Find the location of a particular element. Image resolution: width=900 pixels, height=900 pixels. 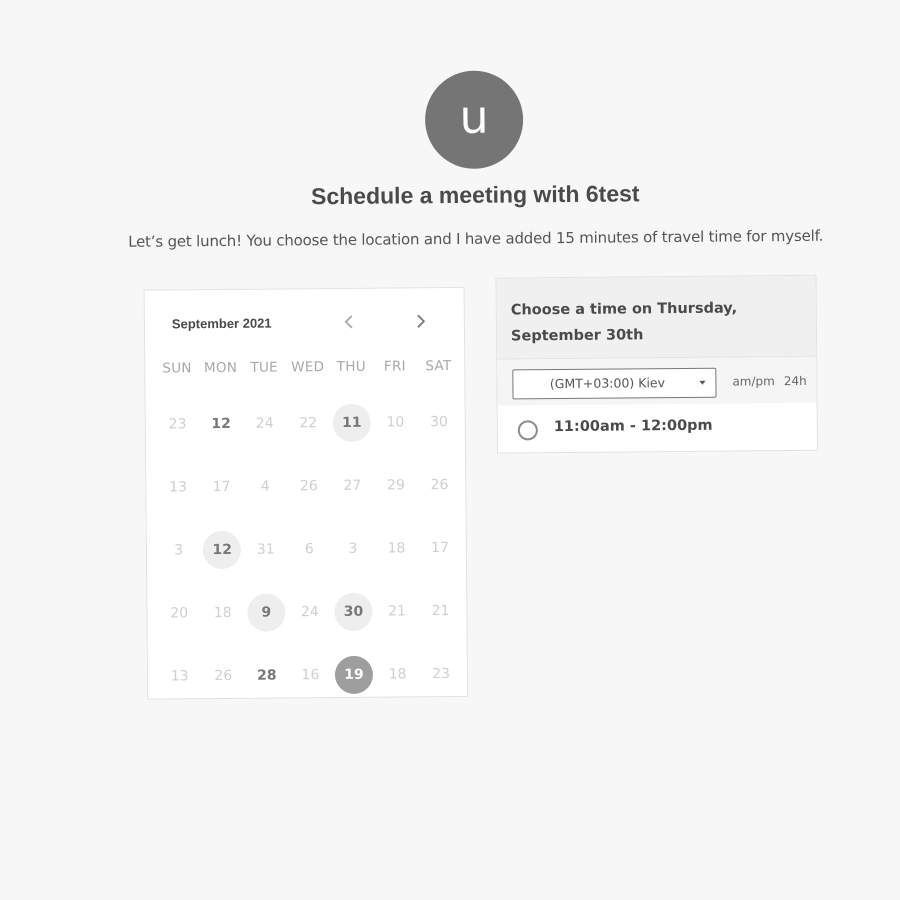

calendar-month-label: September 2021 is located at coordinates (221, 323).